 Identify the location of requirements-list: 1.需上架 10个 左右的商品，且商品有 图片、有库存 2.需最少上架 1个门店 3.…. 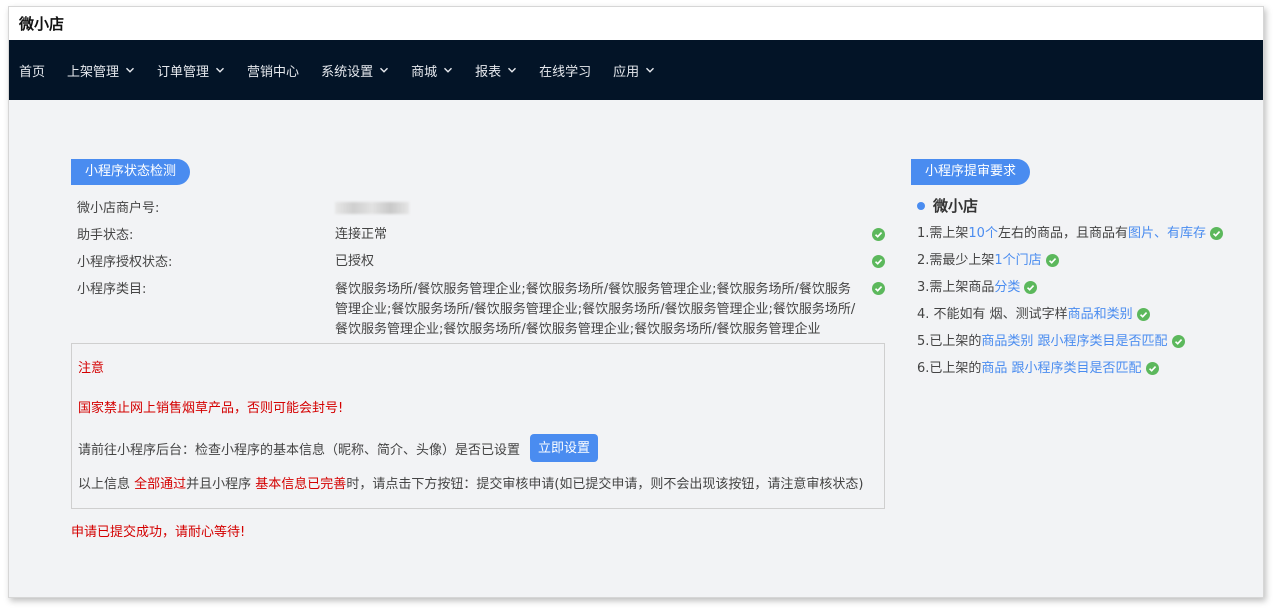
(1081, 301).